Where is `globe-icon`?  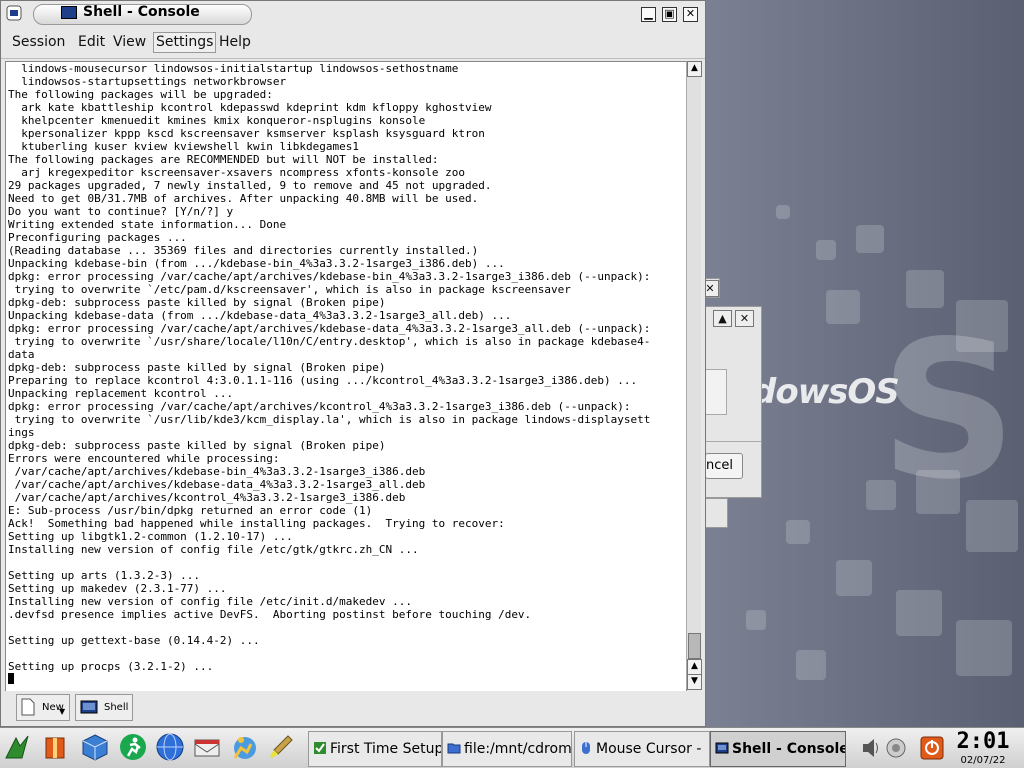
globe-icon is located at coordinates (170, 747).